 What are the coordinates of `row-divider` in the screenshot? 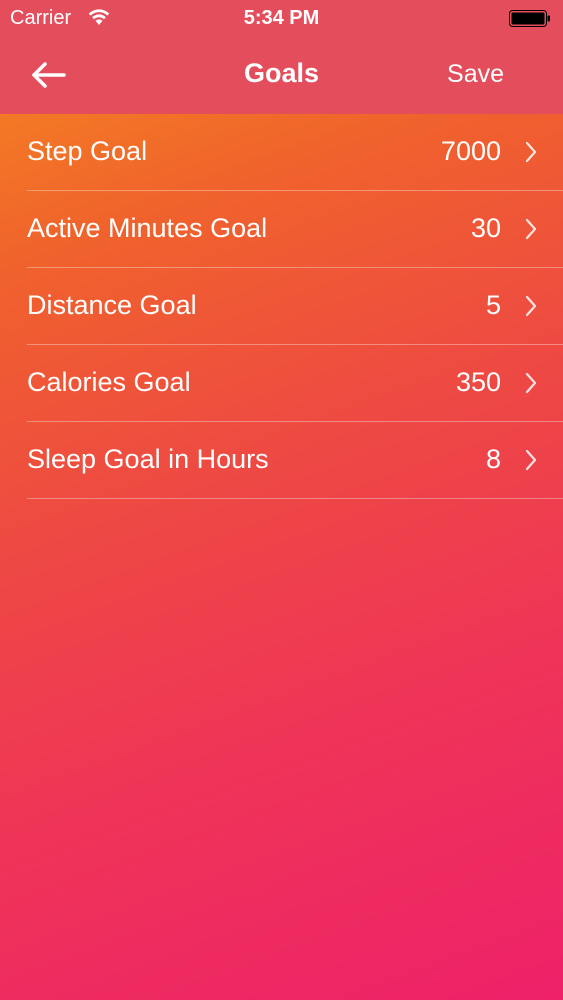 It's located at (295, 498).